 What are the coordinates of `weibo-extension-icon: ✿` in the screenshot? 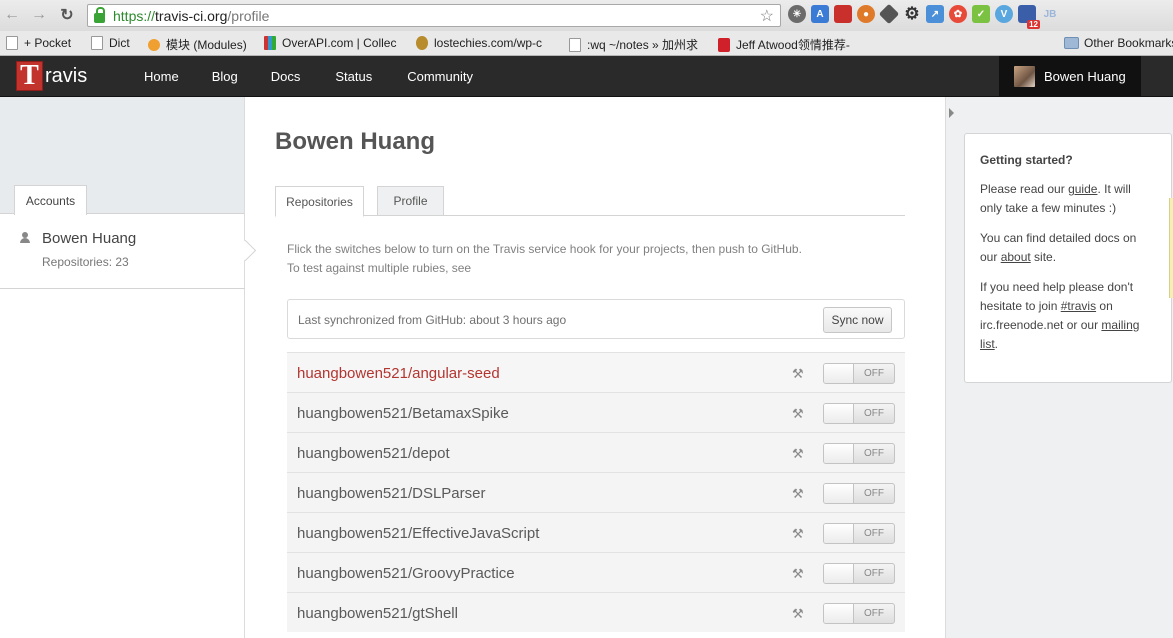 It's located at (958, 14).